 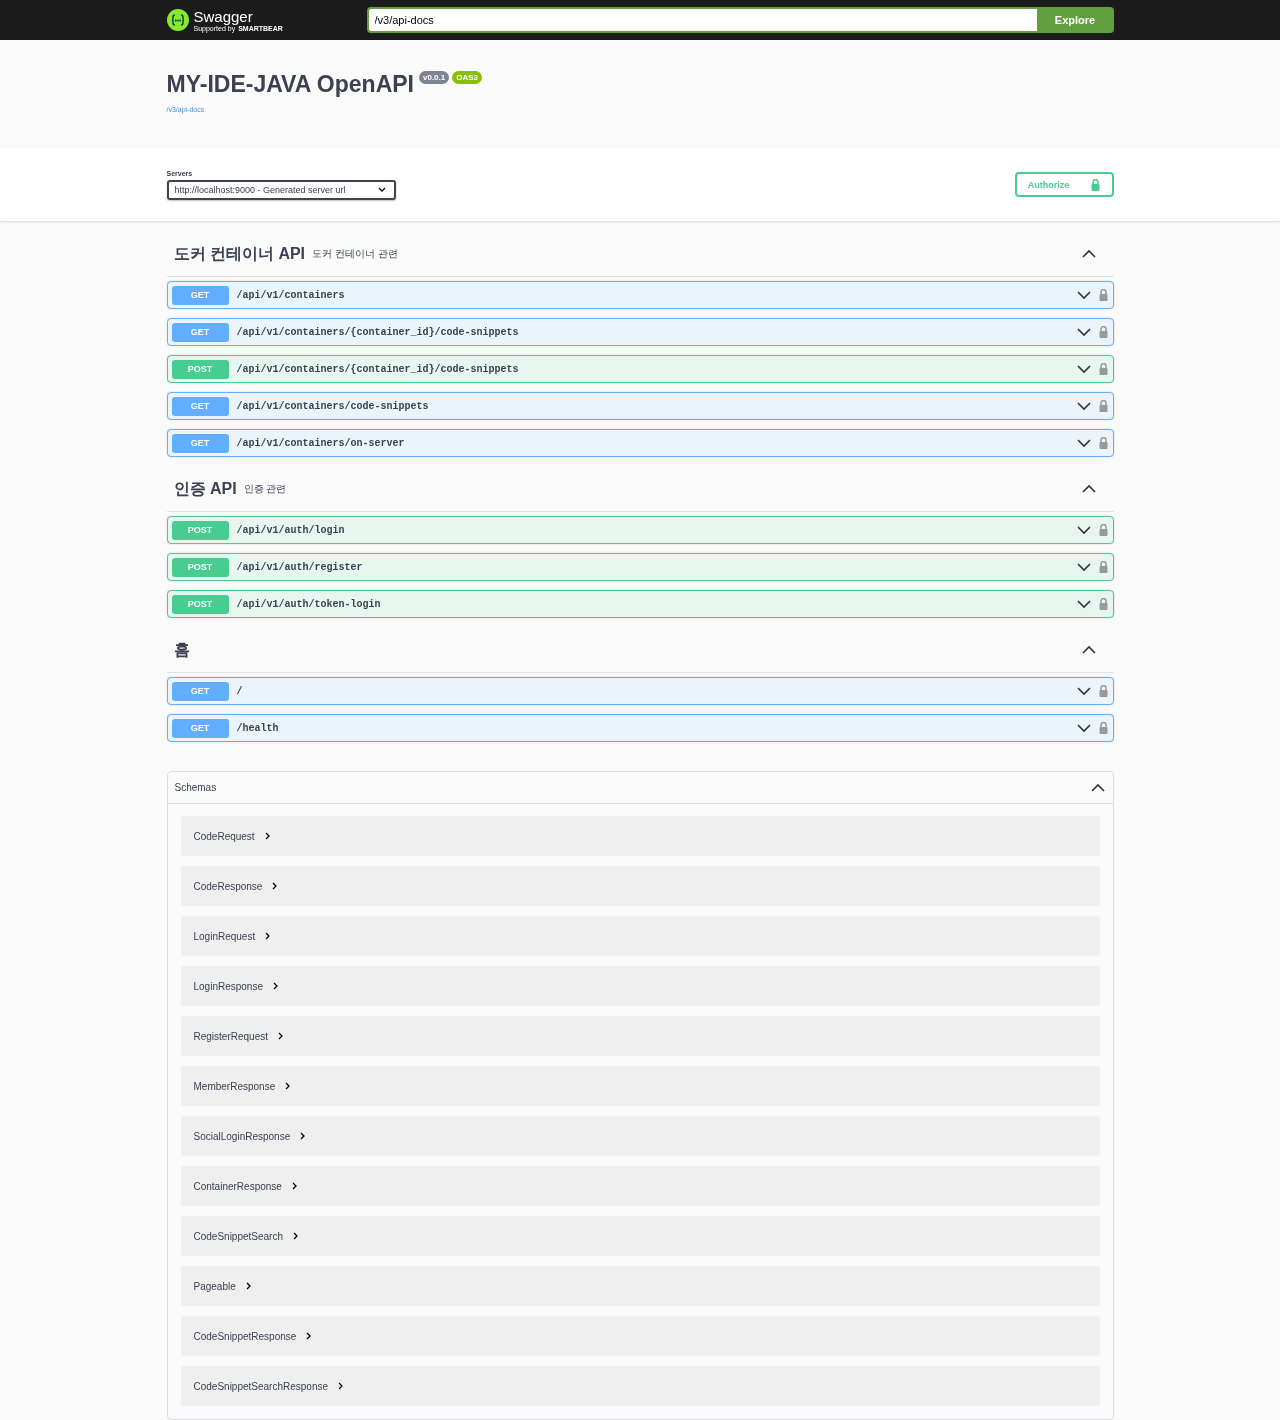 What do you see at coordinates (239, 253) in the screenshot?
I see `tag-title: 도커 컨테이너 API` at bounding box center [239, 253].